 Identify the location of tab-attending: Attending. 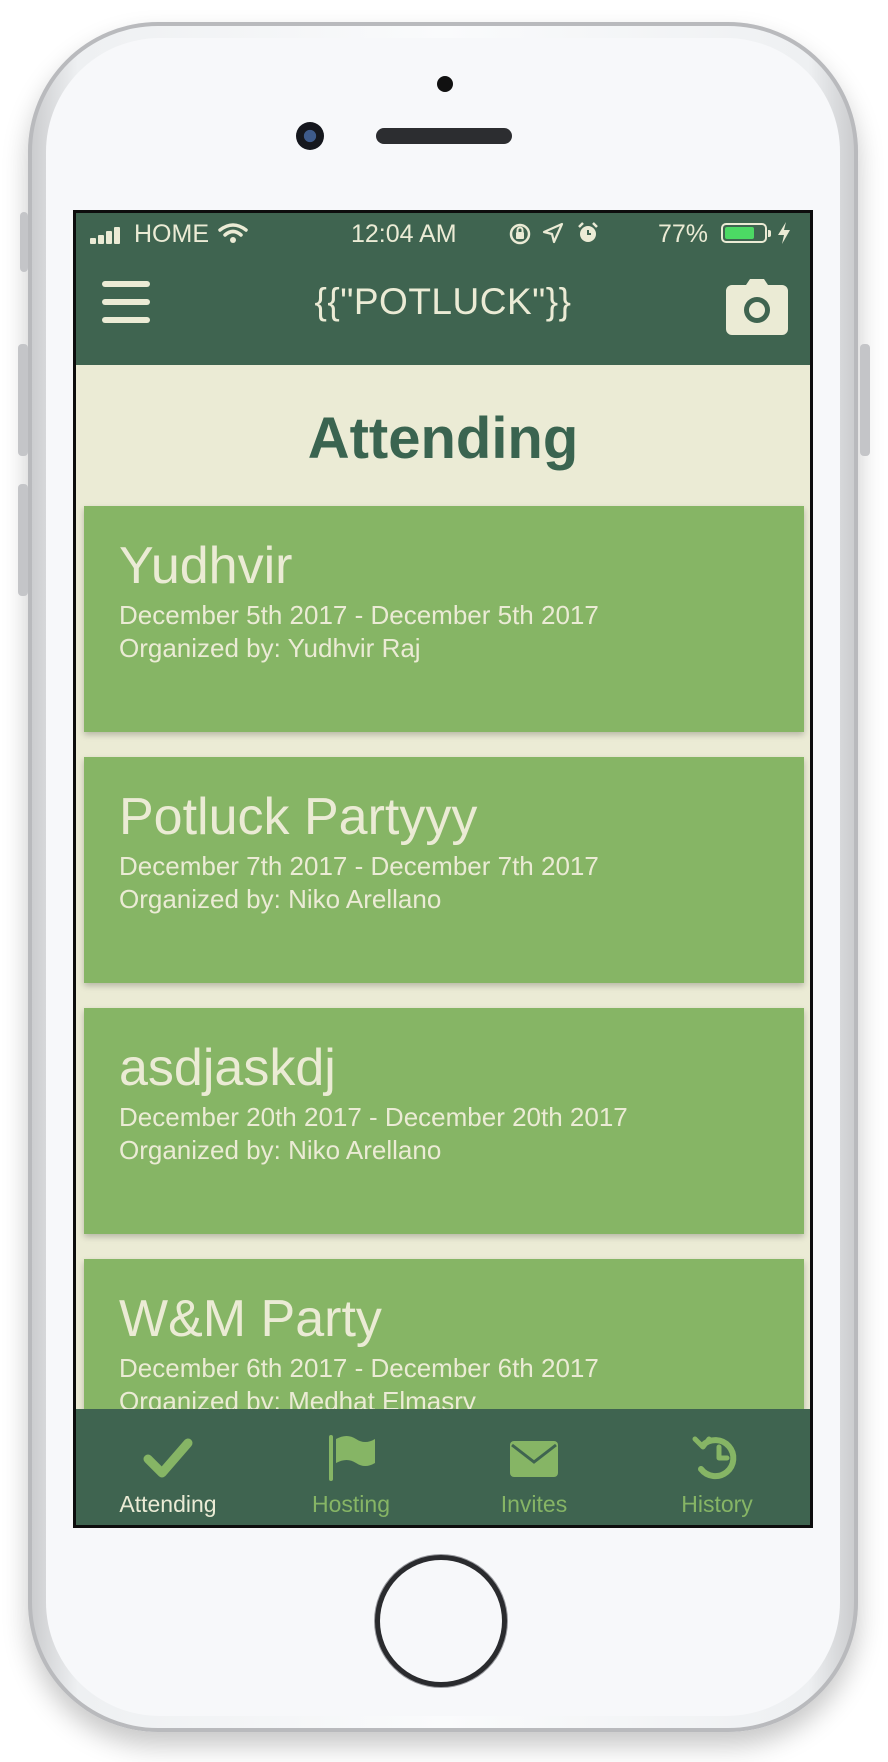
(168, 1467).